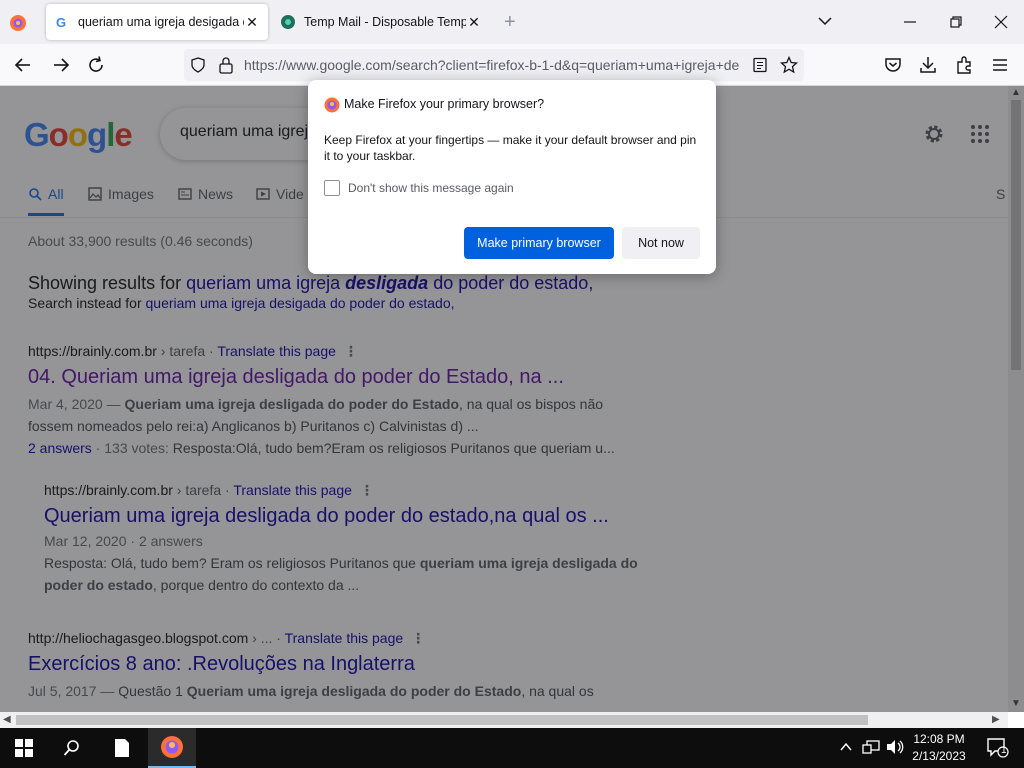  Describe the element at coordinates (996, 719) in the screenshot. I see `scroll-right-icon: ▶` at that location.